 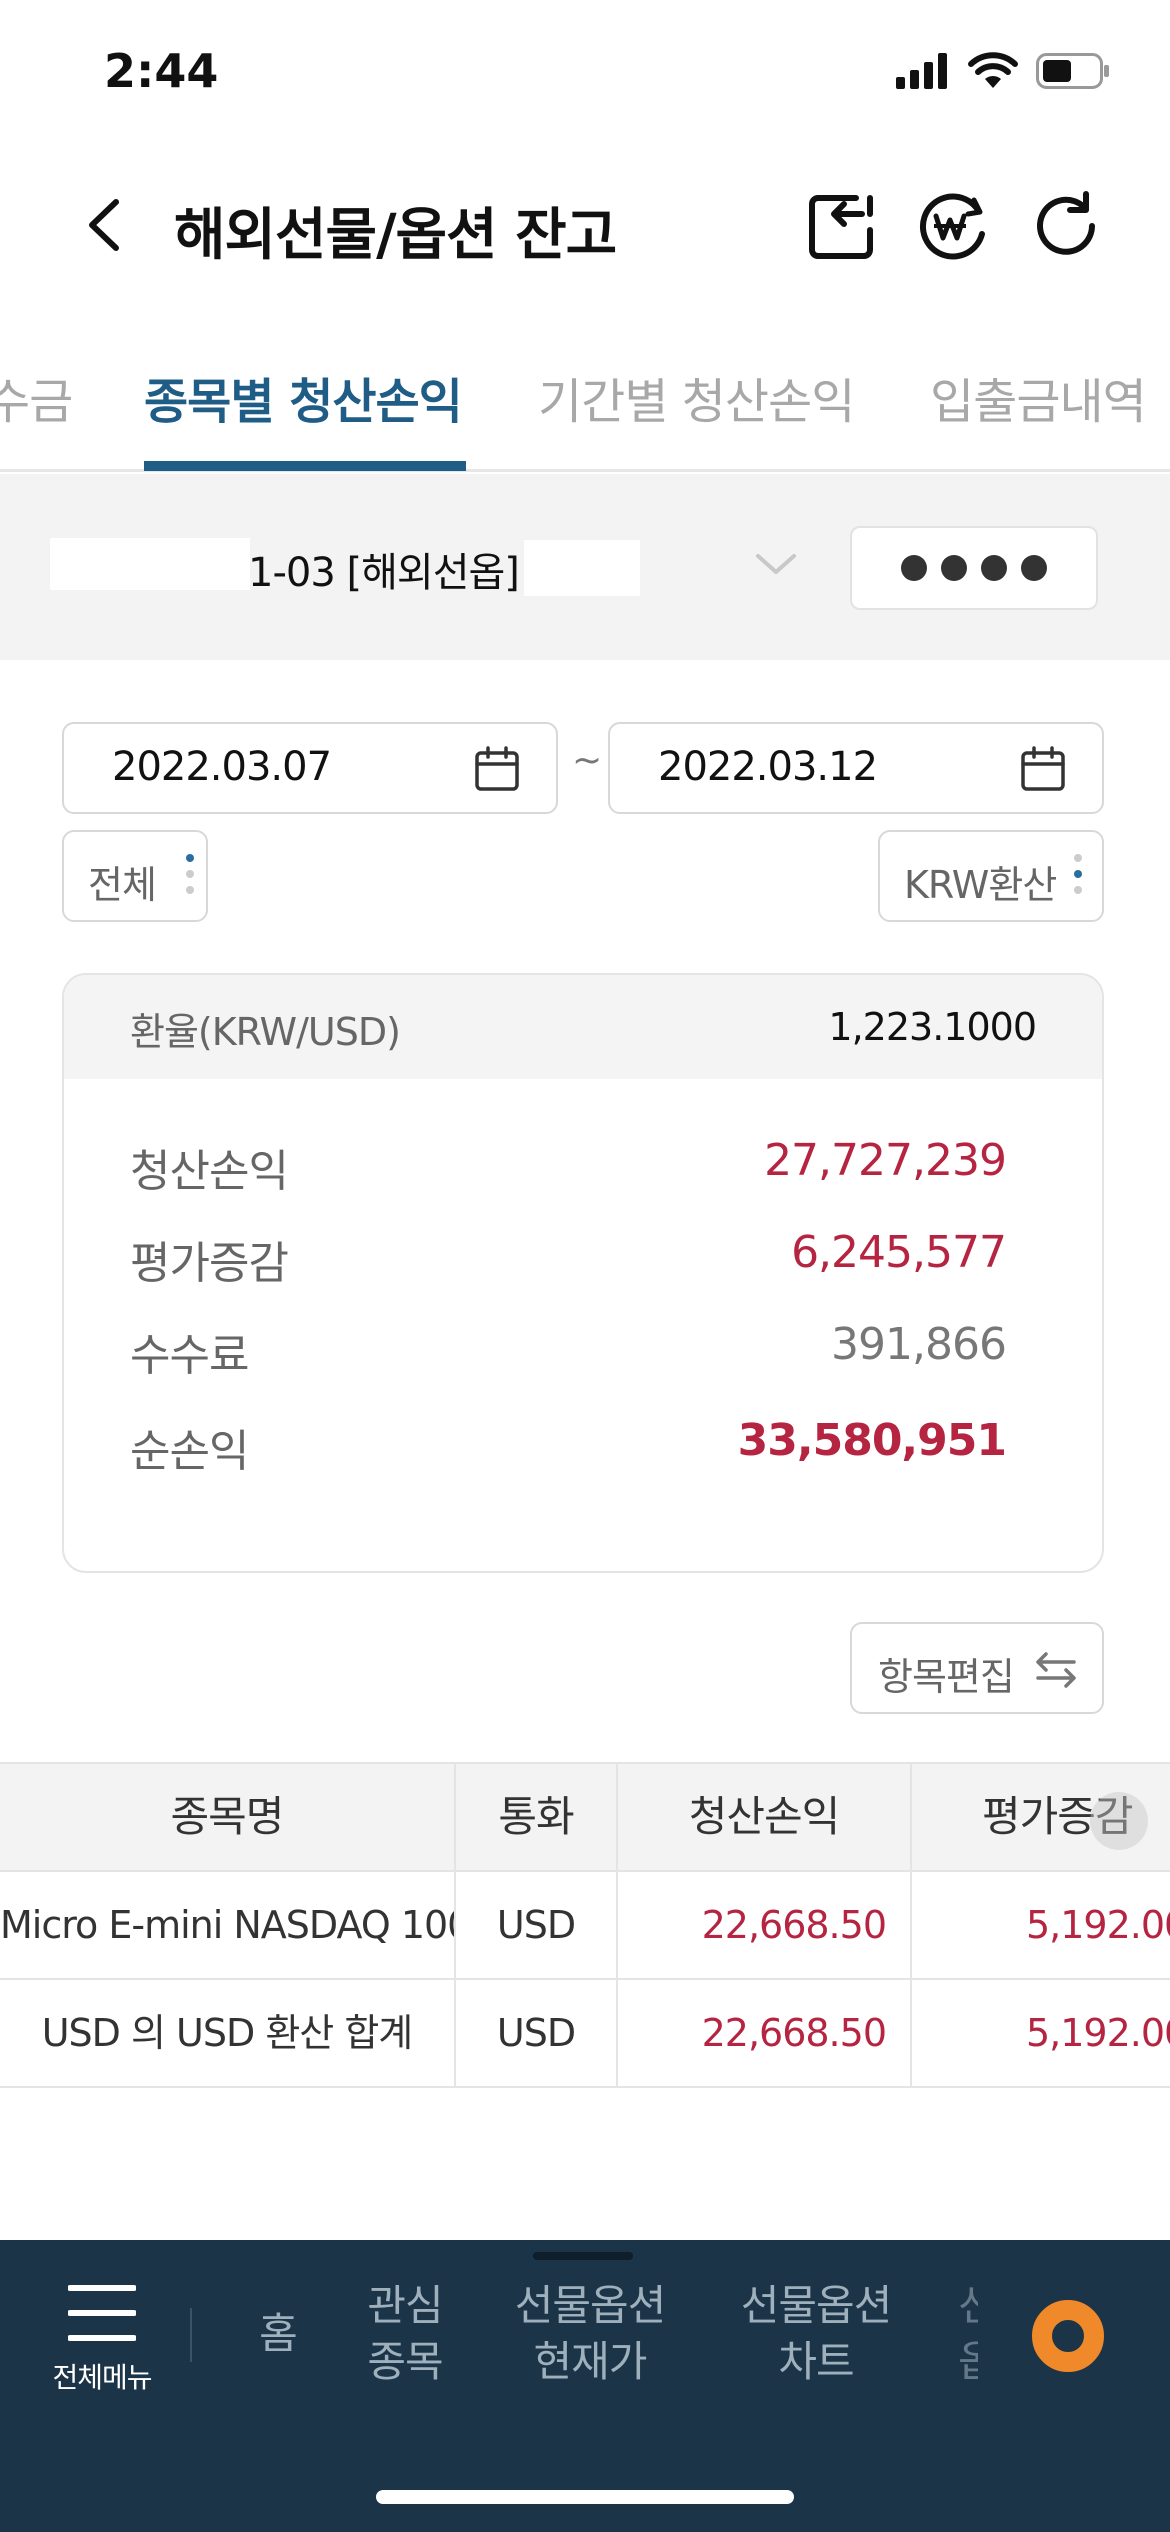 What do you see at coordinates (696, 397) in the screenshot?
I see `tab-period-realized-pnl: 기간별 청산손익` at bounding box center [696, 397].